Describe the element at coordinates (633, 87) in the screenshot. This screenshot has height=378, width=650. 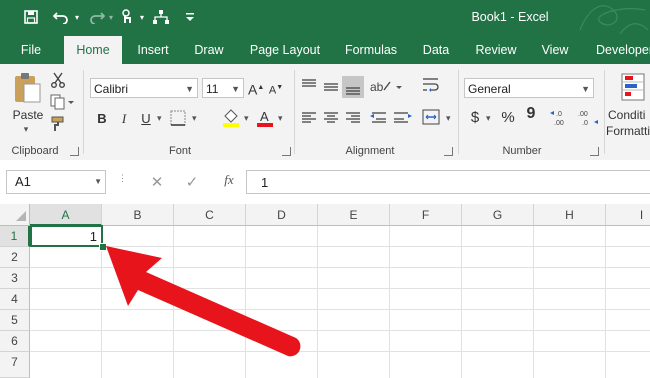
I see `conditional-formatting-icon` at that location.